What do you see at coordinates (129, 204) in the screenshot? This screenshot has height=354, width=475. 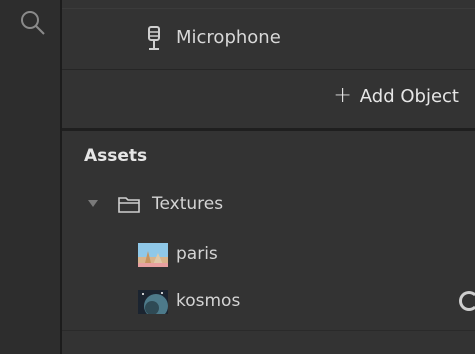 I see `folder-icon` at bounding box center [129, 204].